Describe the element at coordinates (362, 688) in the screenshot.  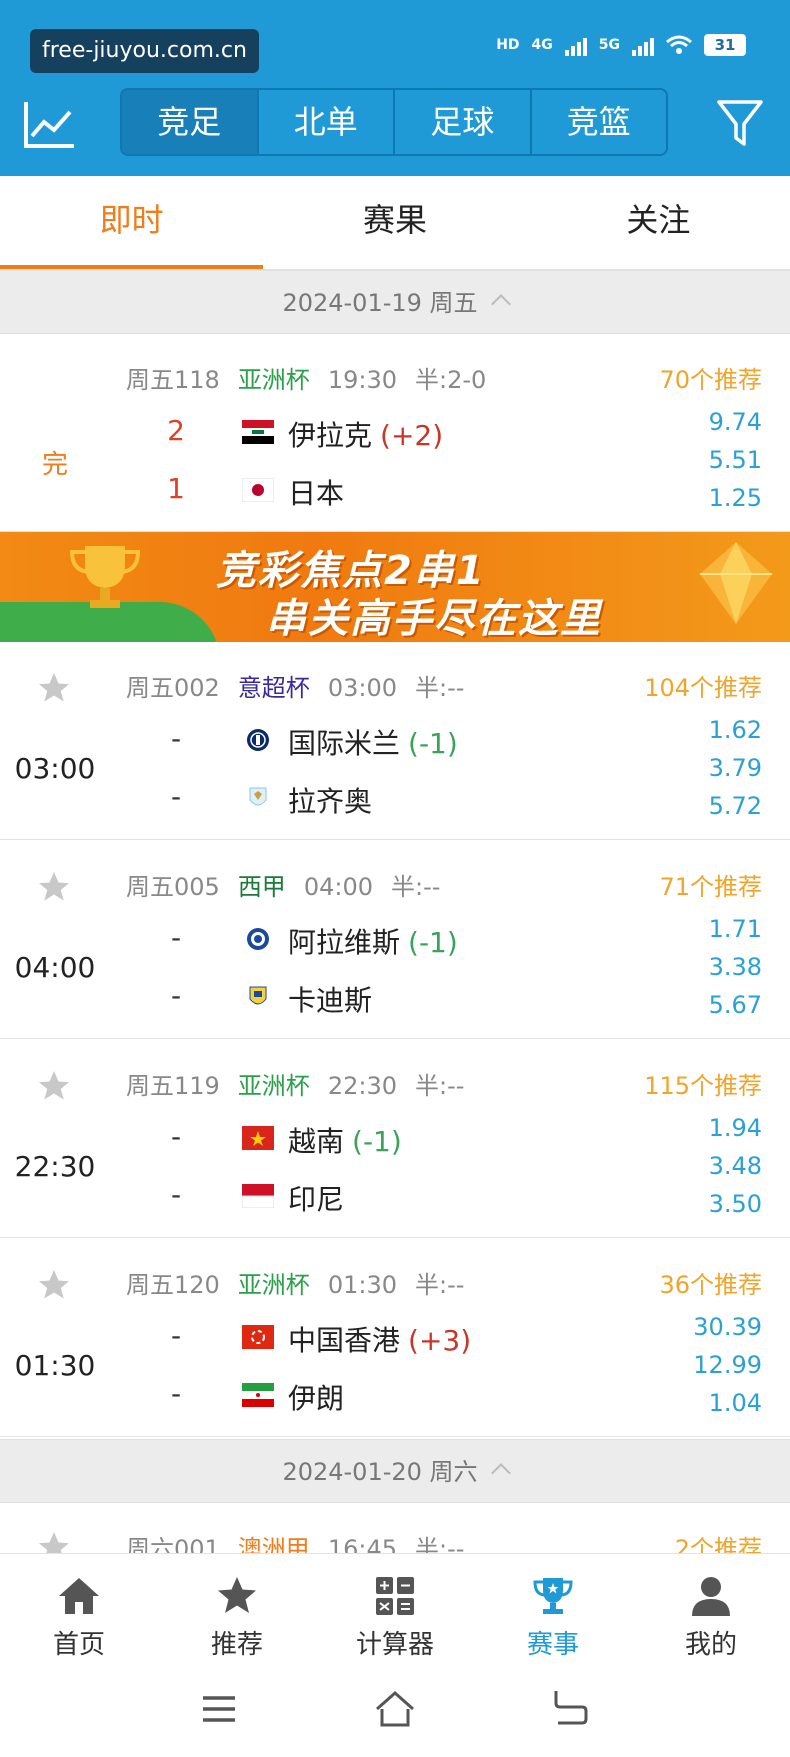
I see `kickoff-time: 03:00` at that location.